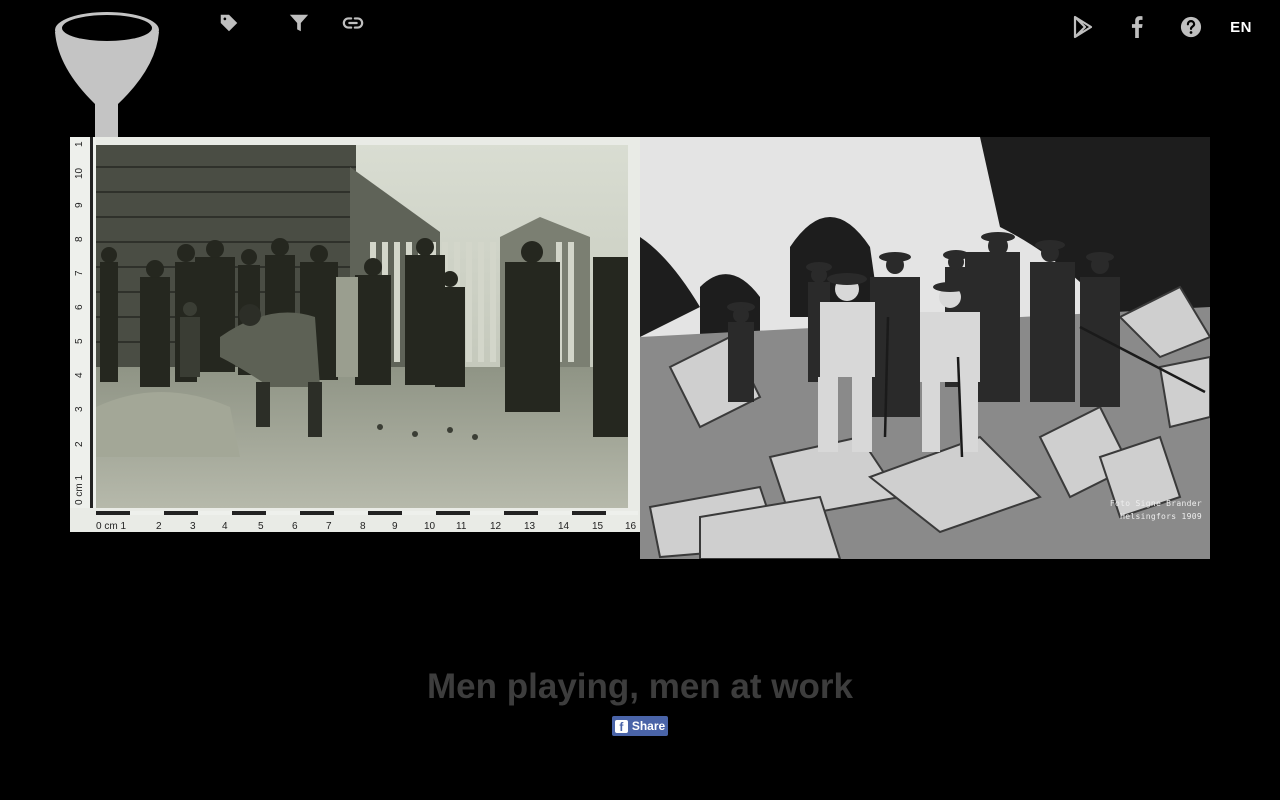 The image size is (1280, 800). What do you see at coordinates (1156, 510) in the screenshot?
I see `photo-credit: Foto Signe Brander Helsingfors 1909` at bounding box center [1156, 510].